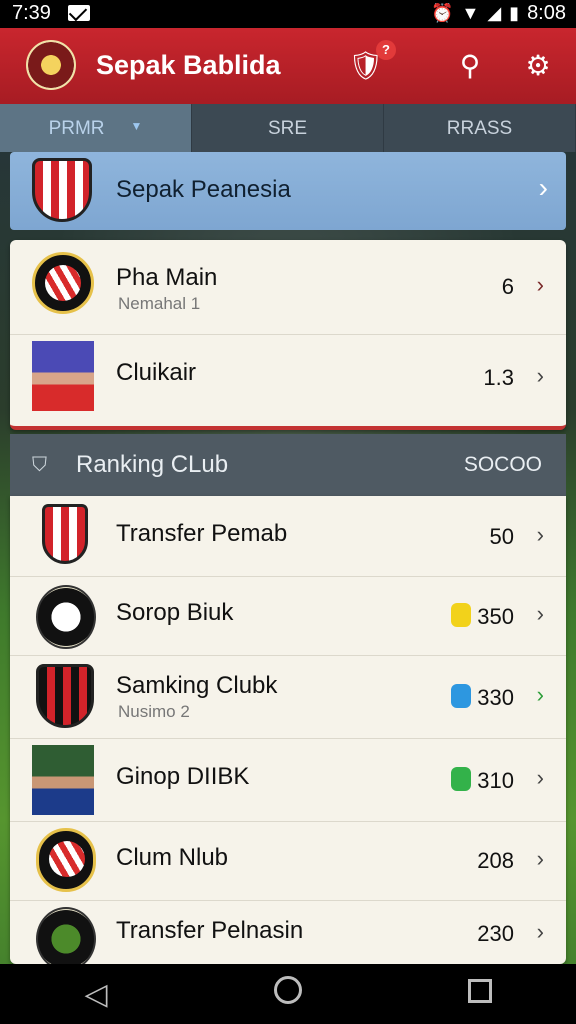 This screenshot has width=576, height=1024. I want to click on home-icon, so click(288, 990).